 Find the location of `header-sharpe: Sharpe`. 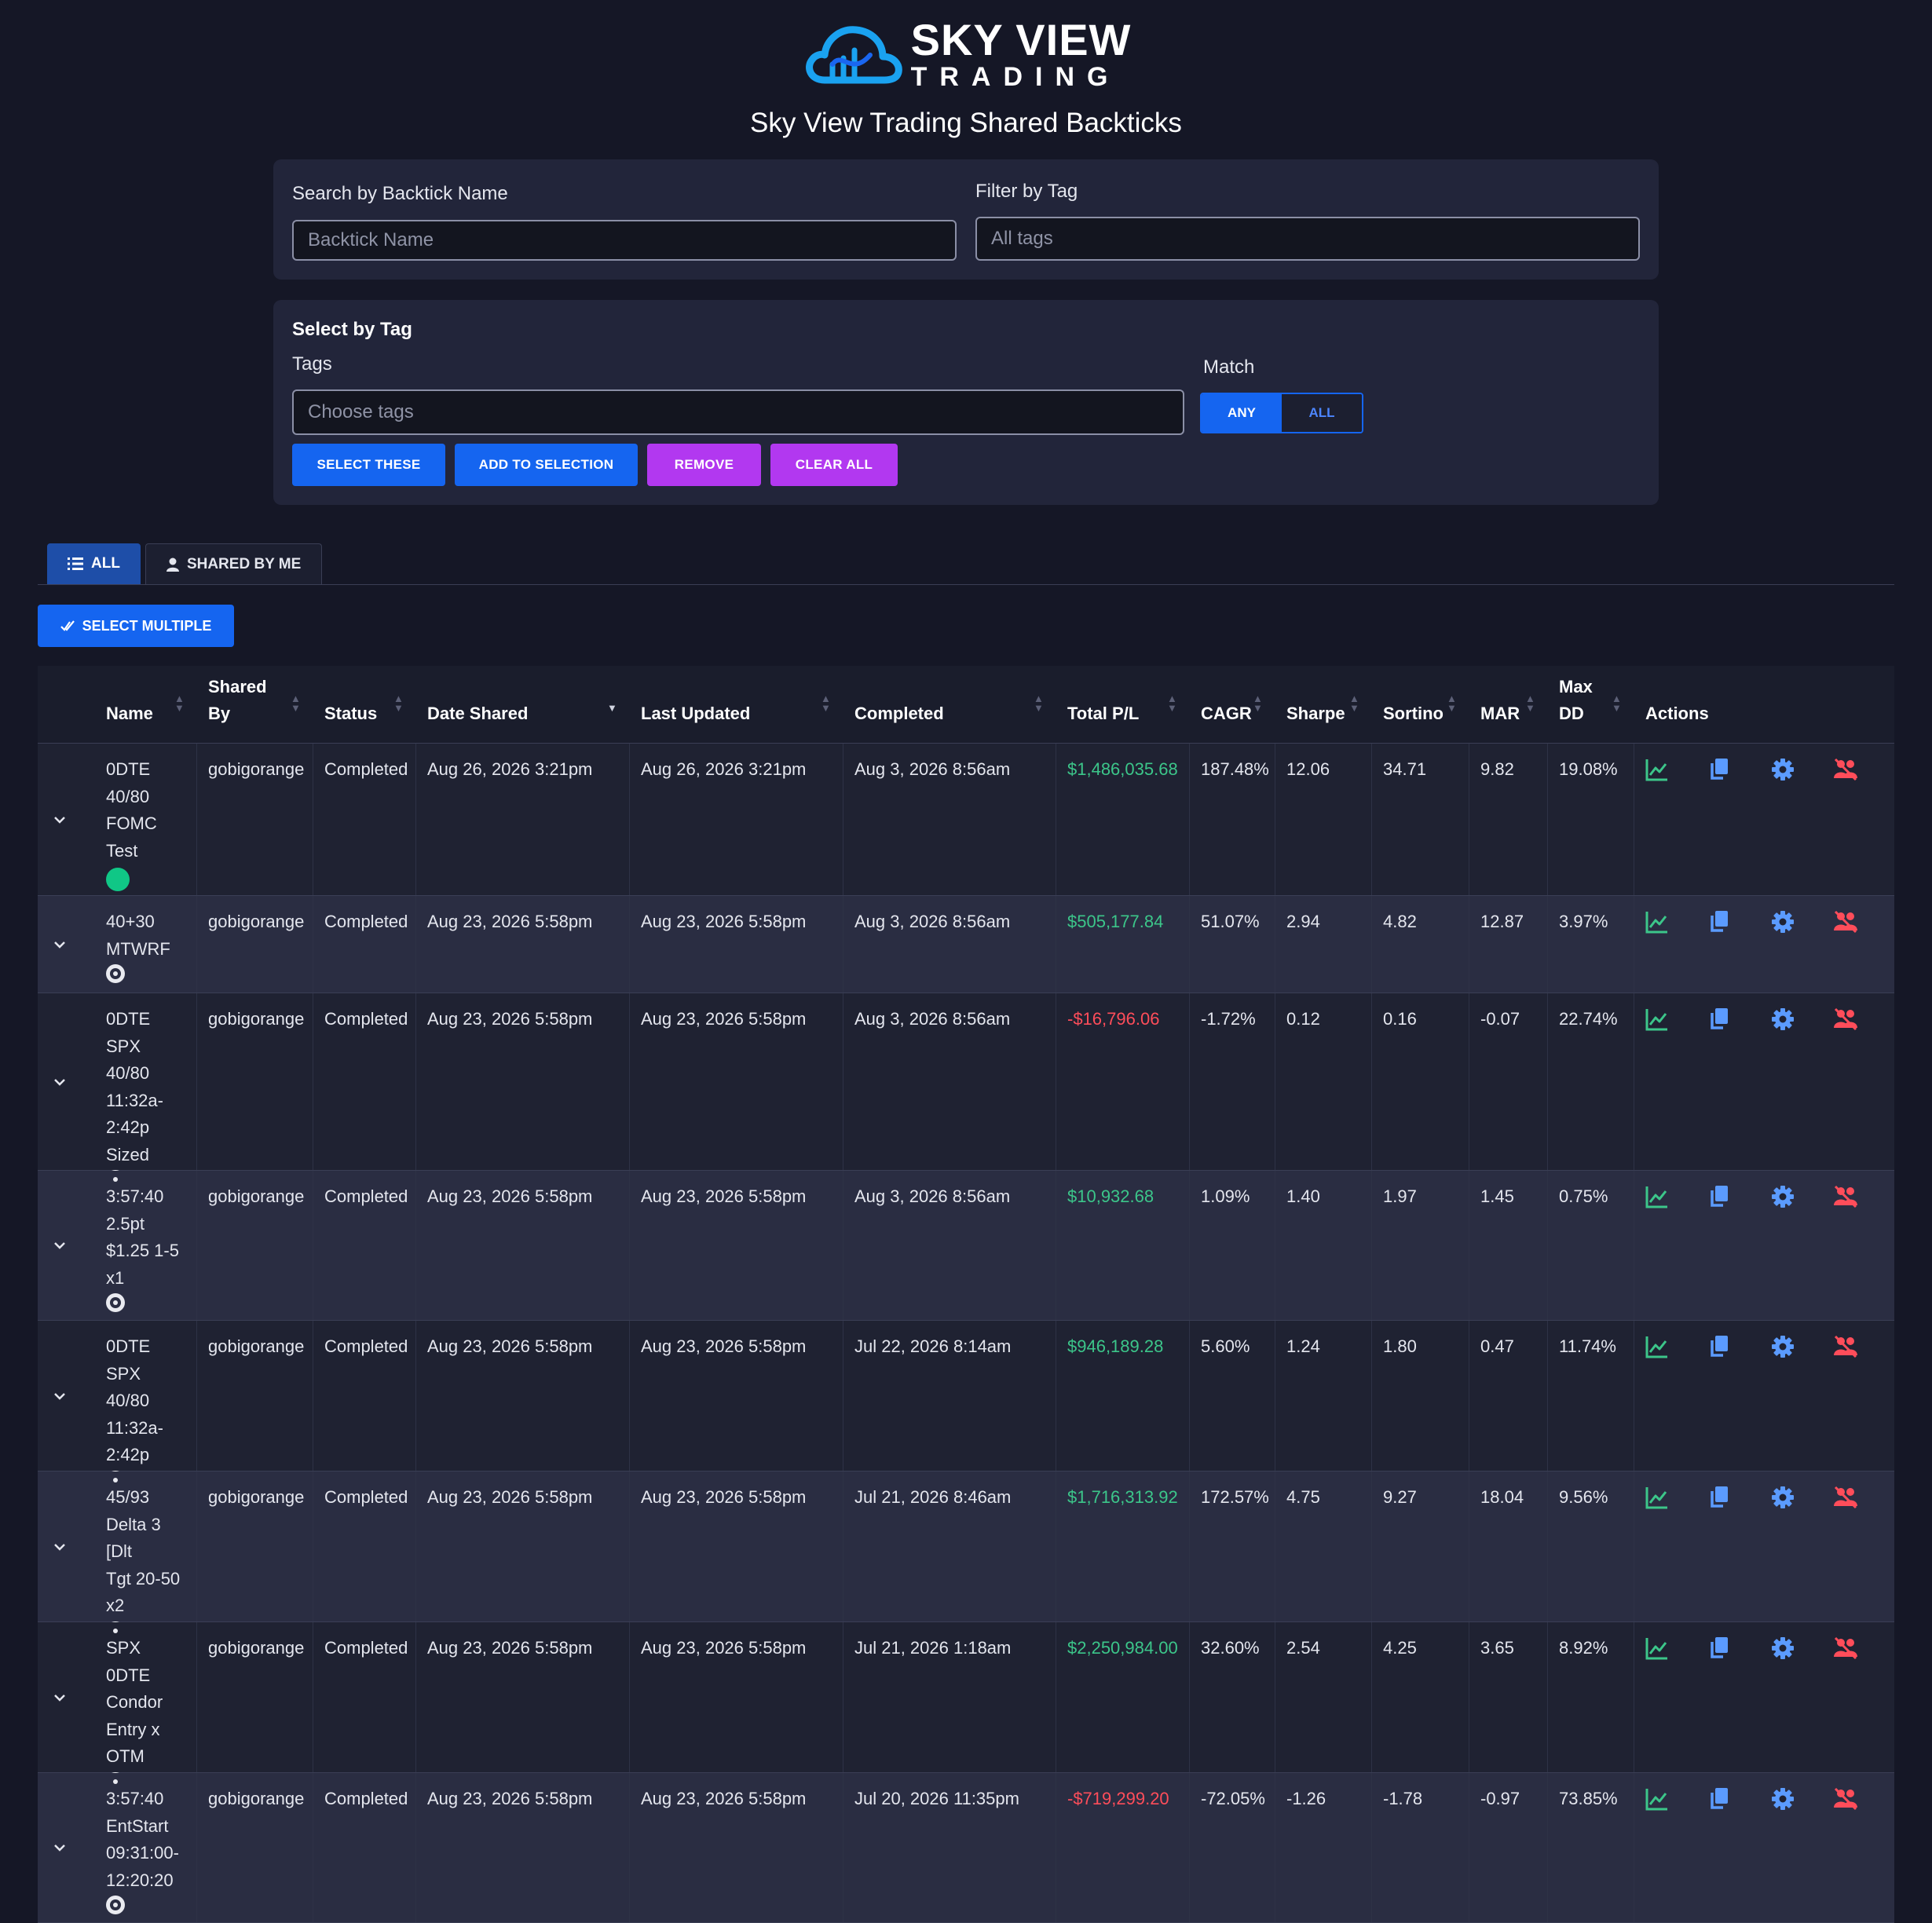

header-sharpe: Sharpe is located at coordinates (1315, 713).